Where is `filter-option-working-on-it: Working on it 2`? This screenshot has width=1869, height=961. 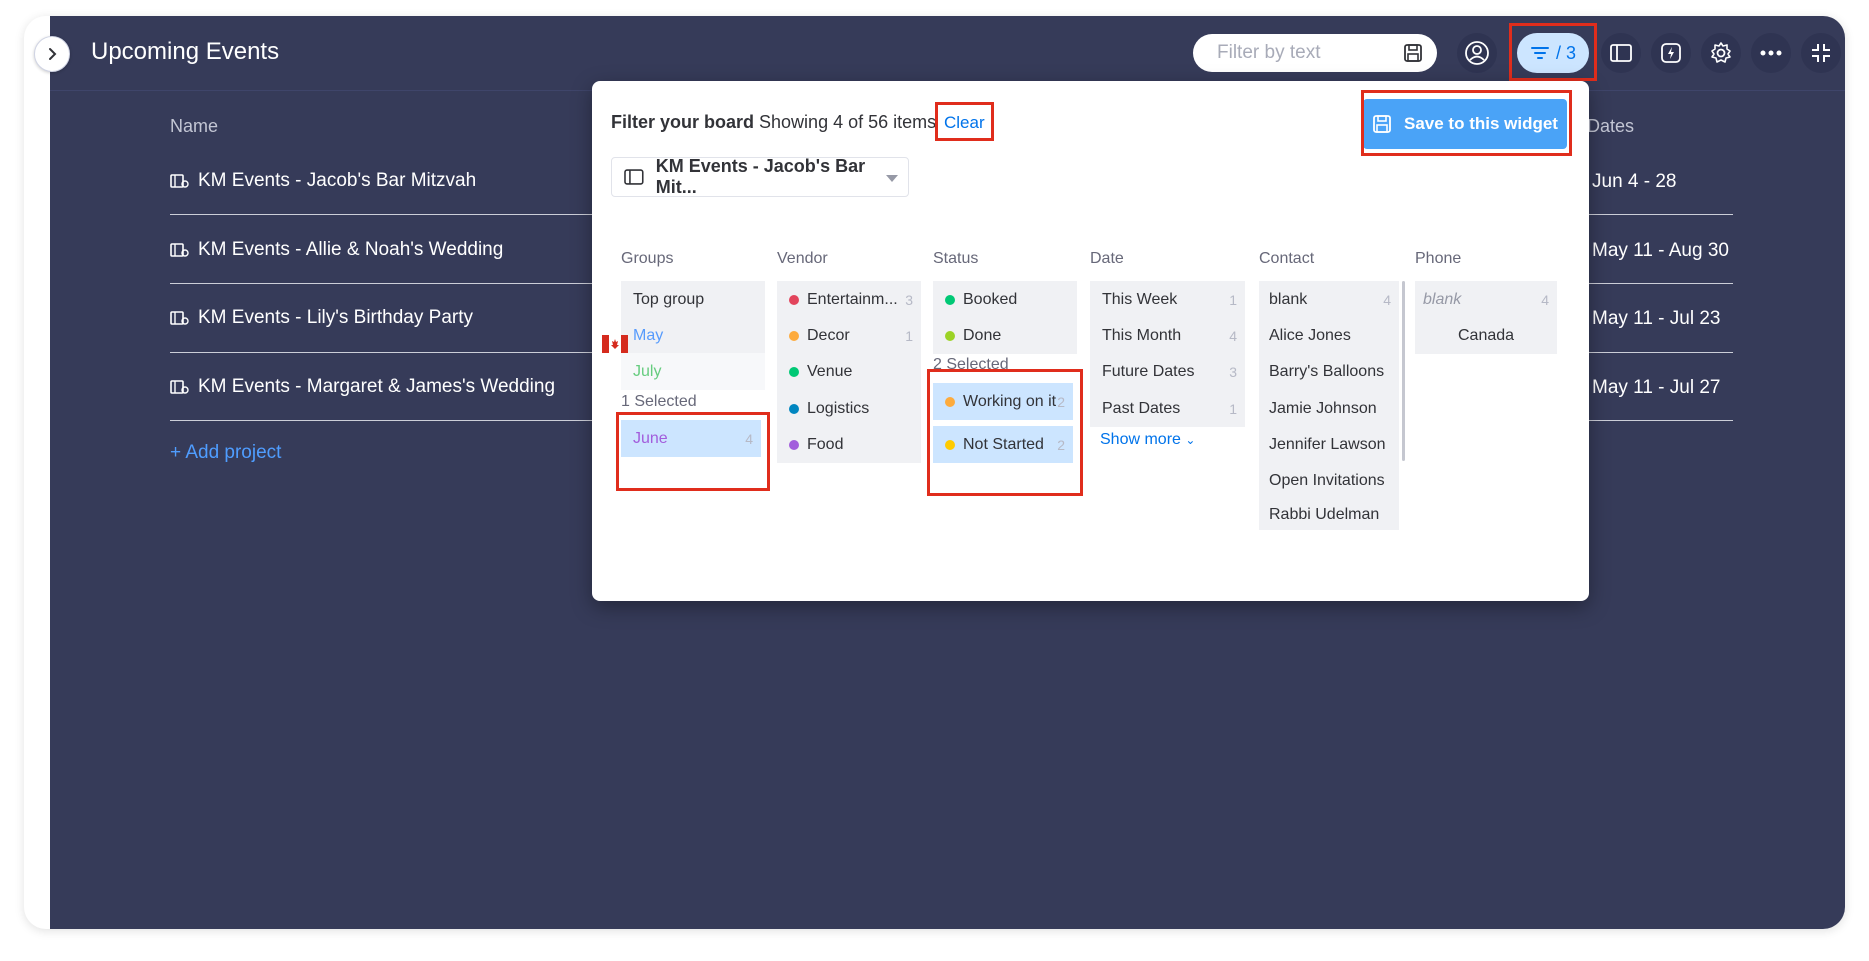 filter-option-working-on-it: Working on it 2 is located at coordinates (1003, 401).